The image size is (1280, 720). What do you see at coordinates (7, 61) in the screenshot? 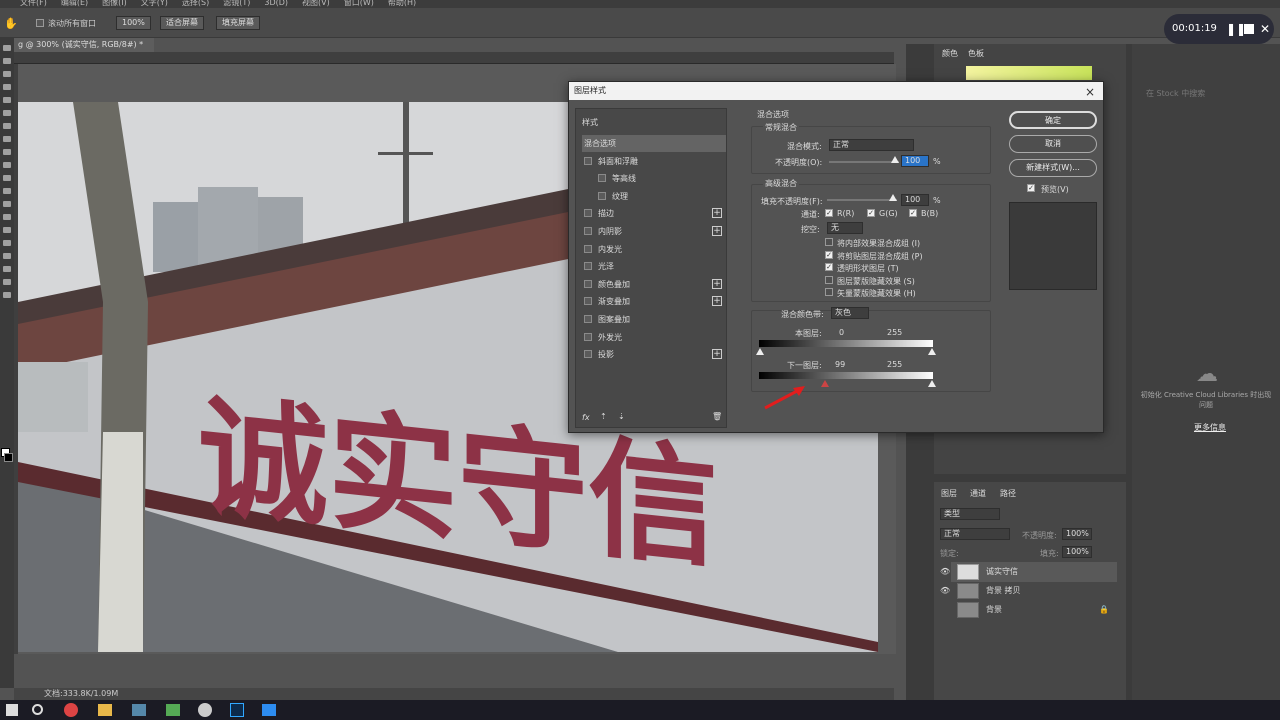
I see `marquee-tool-icon` at bounding box center [7, 61].